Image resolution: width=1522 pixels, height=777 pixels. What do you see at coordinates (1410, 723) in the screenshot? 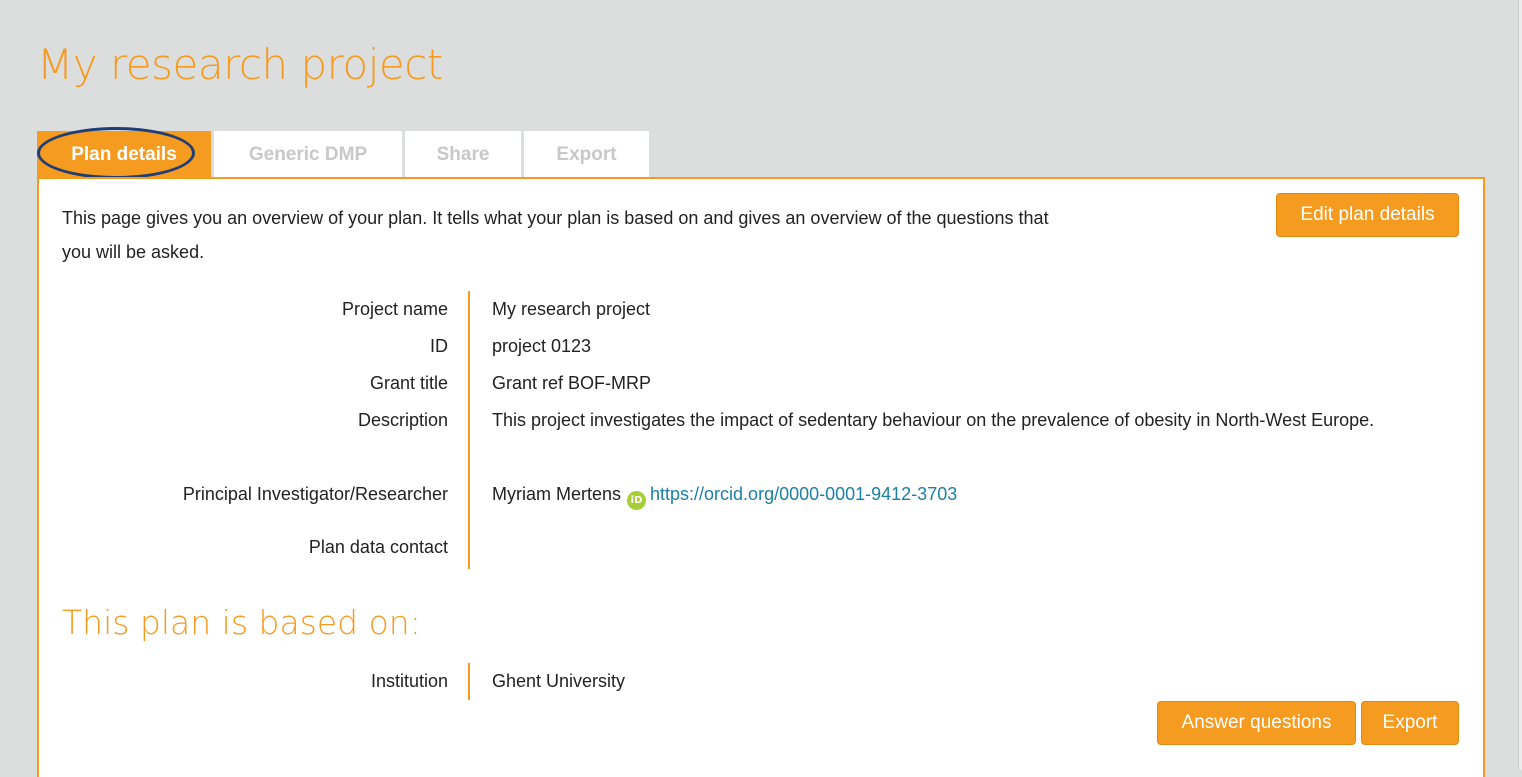
I see `export-button: Export` at bounding box center [1410, 723].